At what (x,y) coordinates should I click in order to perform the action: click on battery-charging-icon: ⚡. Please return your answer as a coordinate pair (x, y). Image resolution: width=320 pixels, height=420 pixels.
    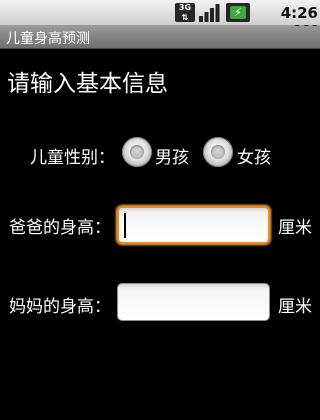
    Looking at the image, I should click on (238, 12).